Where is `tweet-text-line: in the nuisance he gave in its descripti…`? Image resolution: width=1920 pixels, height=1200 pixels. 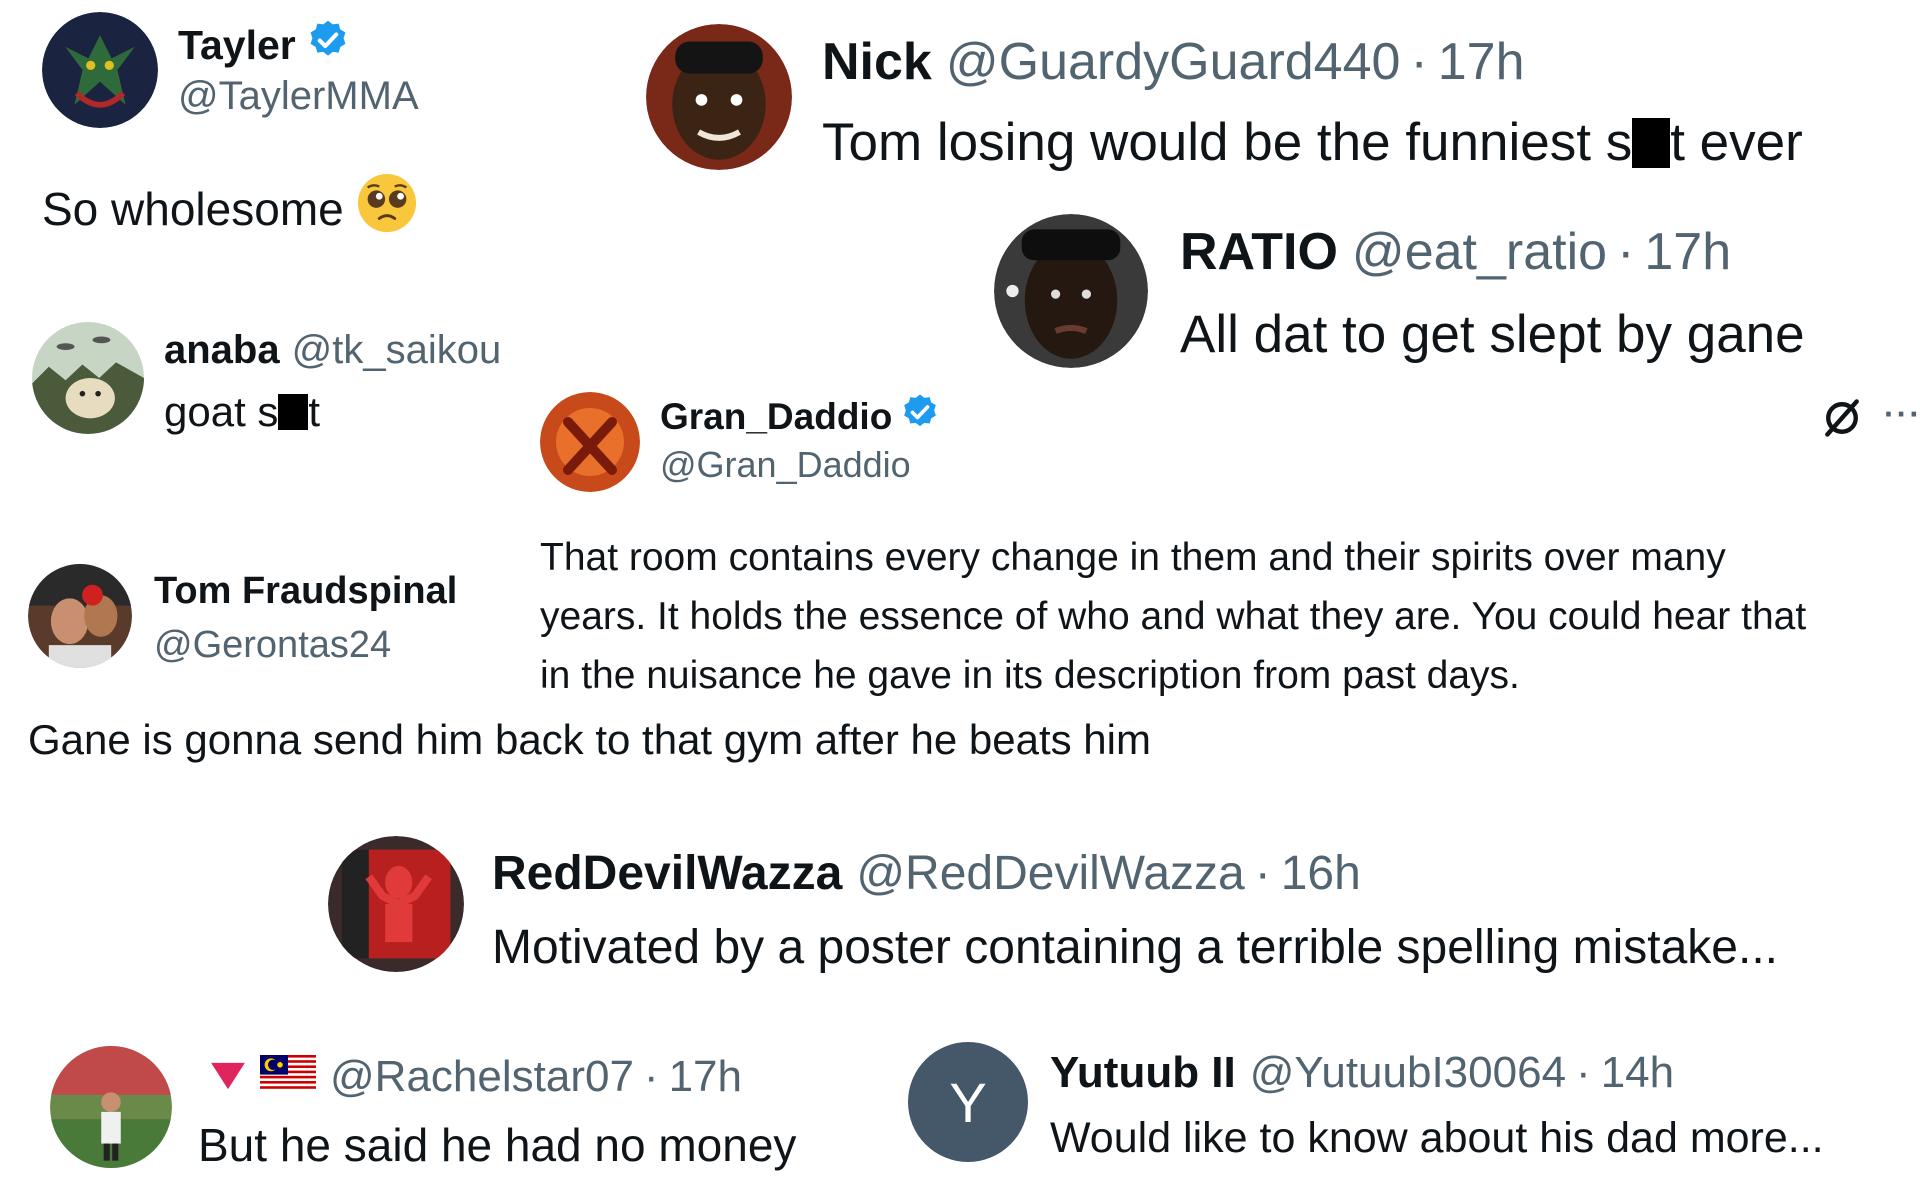
tweet-text-line: in the nuisance he gave in its descripti… is located at coordinates (1030, 675).